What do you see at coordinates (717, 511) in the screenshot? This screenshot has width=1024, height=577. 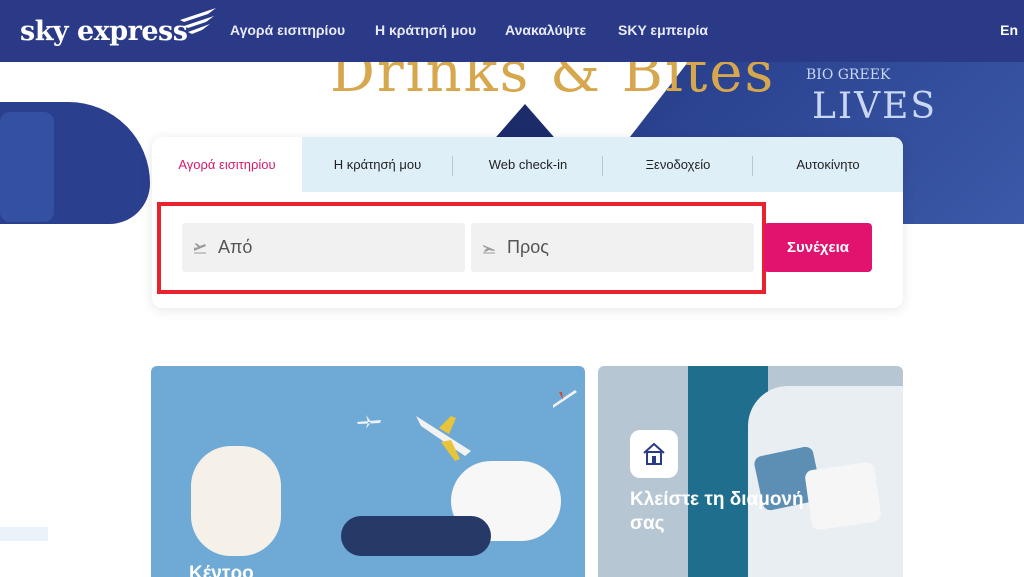 I see `right-card-title: Κλείστε τη διαμονή σας` at bounding box center [717, 511].